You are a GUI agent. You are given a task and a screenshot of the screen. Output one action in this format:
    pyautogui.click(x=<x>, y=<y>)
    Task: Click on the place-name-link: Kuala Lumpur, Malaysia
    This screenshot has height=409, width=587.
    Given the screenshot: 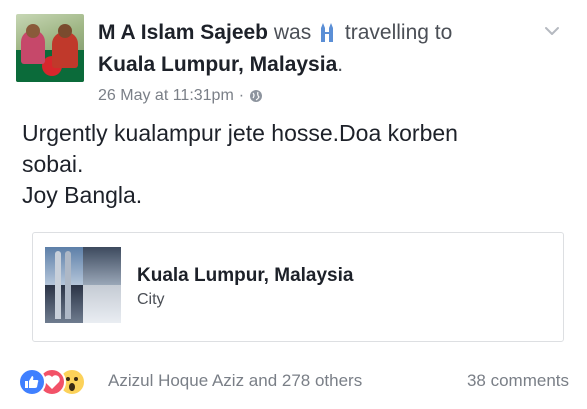 What is the action you would take?
    pyautogui.click(x=245, y=276)
    